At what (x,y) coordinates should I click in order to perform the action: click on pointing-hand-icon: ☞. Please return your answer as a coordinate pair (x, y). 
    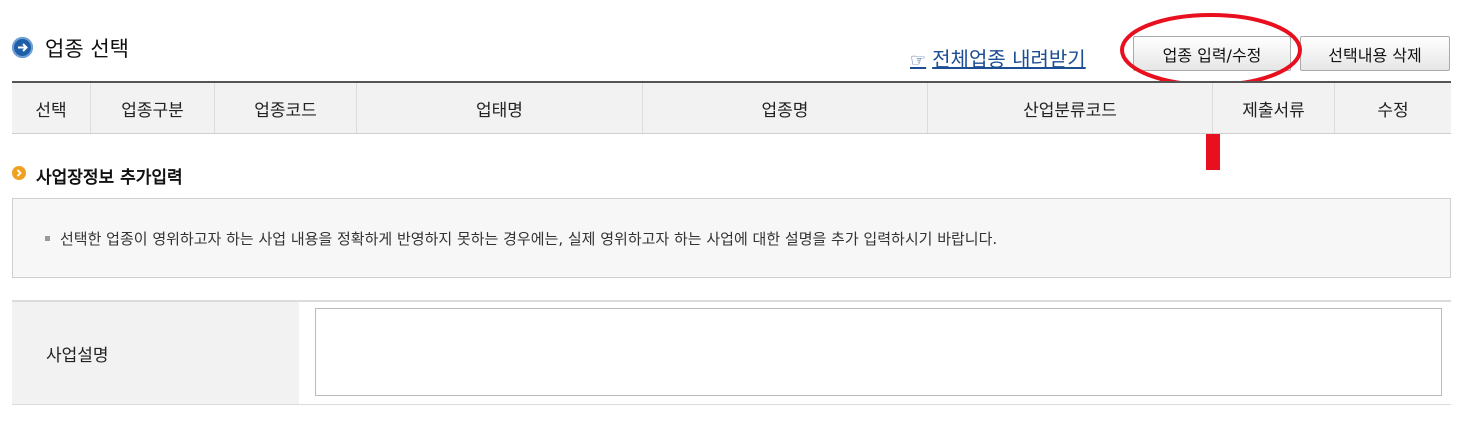
    Looking at the image, I should click on (918, 60).